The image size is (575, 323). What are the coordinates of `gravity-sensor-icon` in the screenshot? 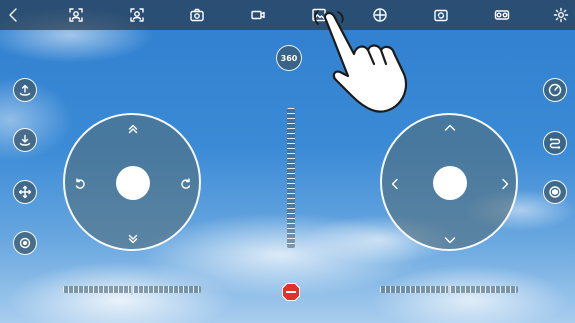 It's located at (555, 192).